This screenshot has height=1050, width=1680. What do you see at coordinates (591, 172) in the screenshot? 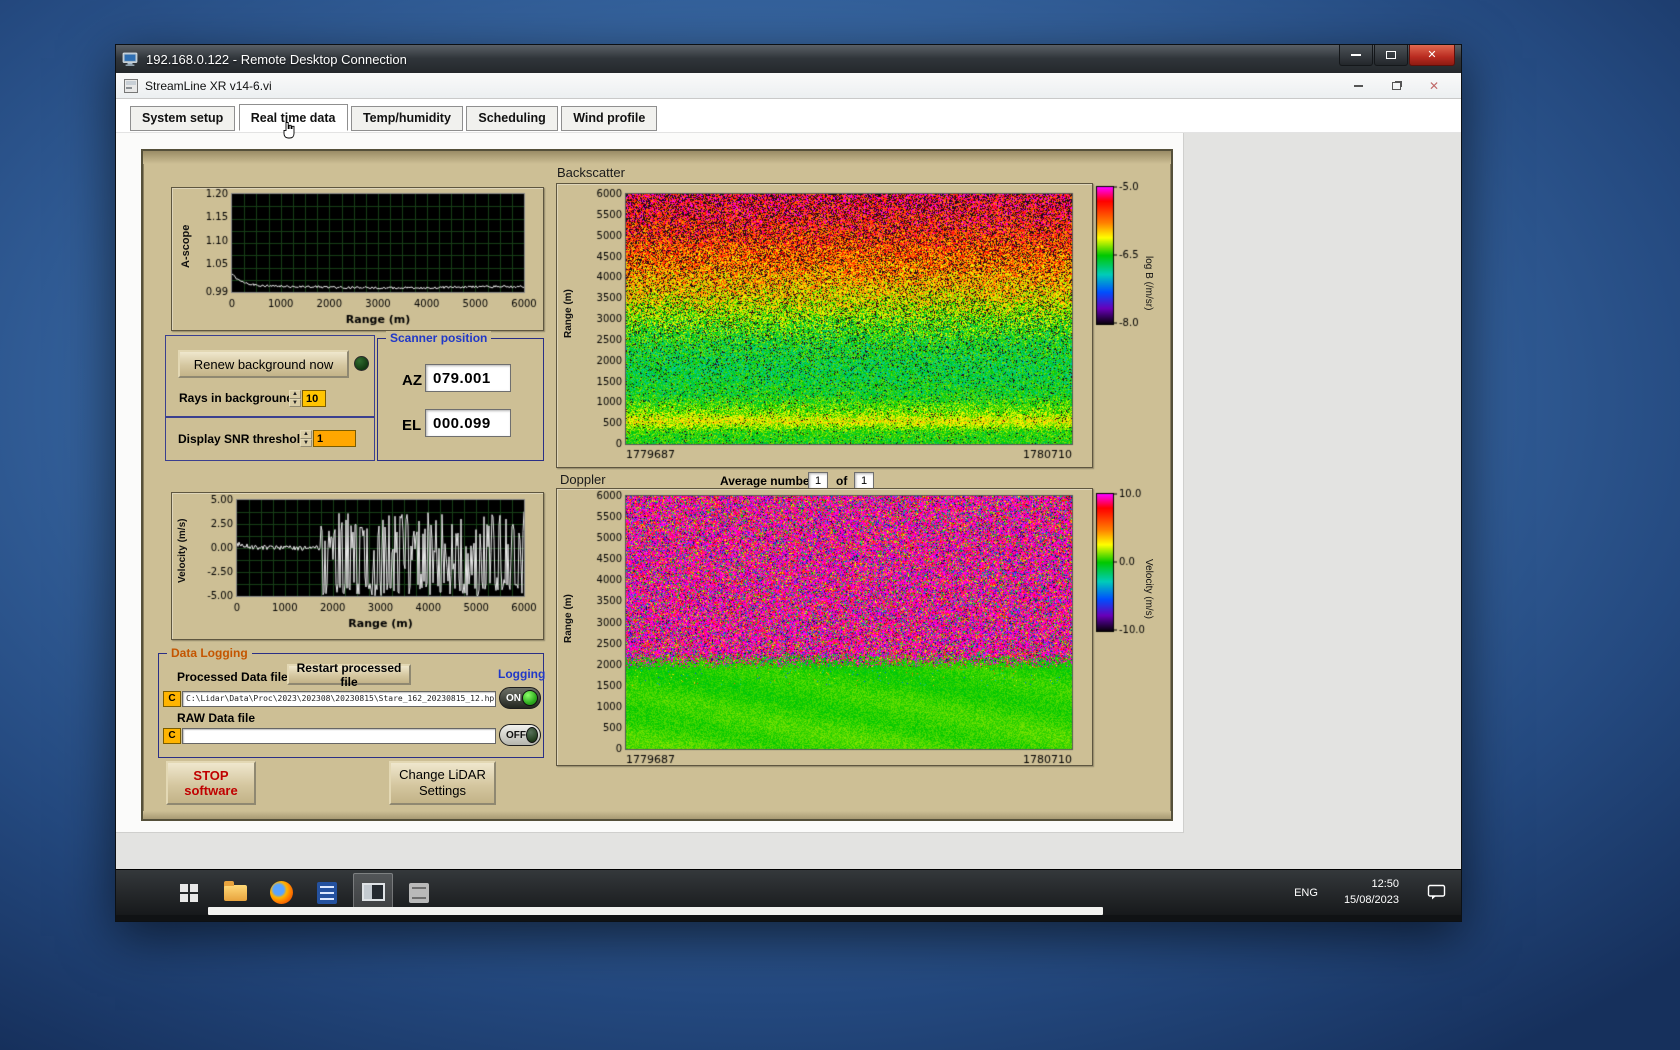
I see `backscatter-title: Backscatter` at bounding box center [591, 172].